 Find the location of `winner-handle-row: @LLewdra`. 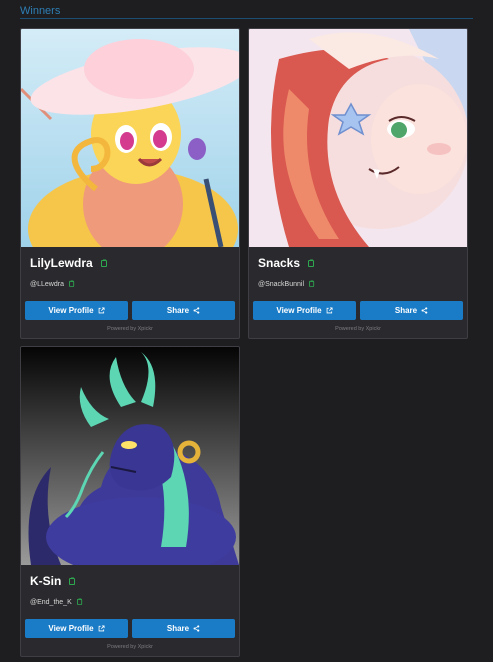

winner-handle-row: @LLewdra is located at coordinates (53, 284).